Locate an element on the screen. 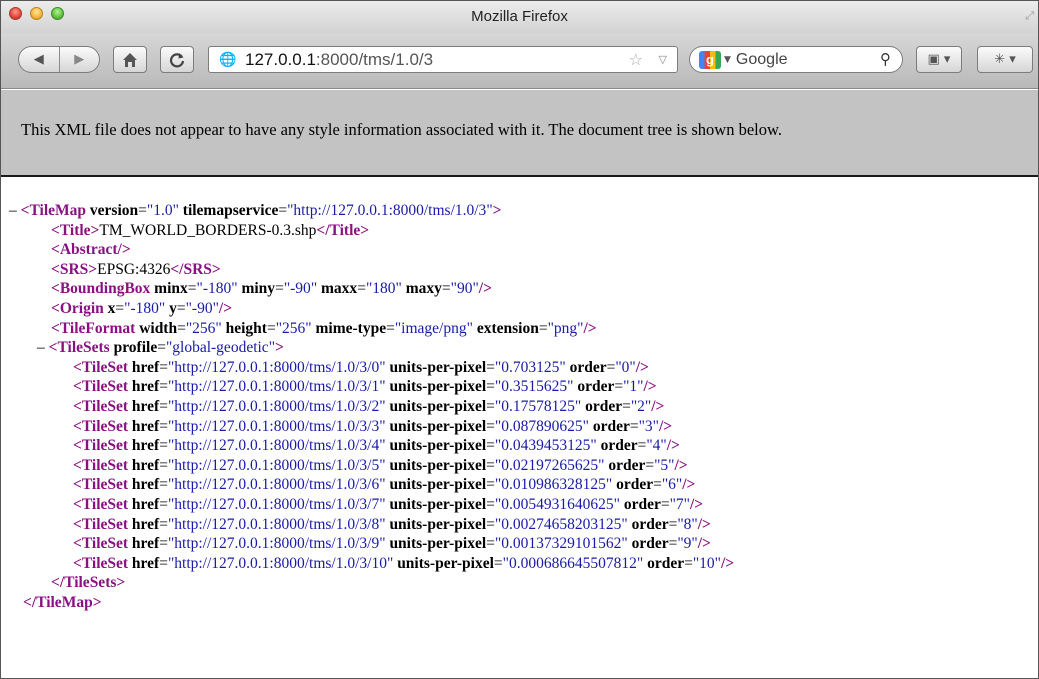 The image size is (1039, 679). home-icon is located at coordinates (130, 59).